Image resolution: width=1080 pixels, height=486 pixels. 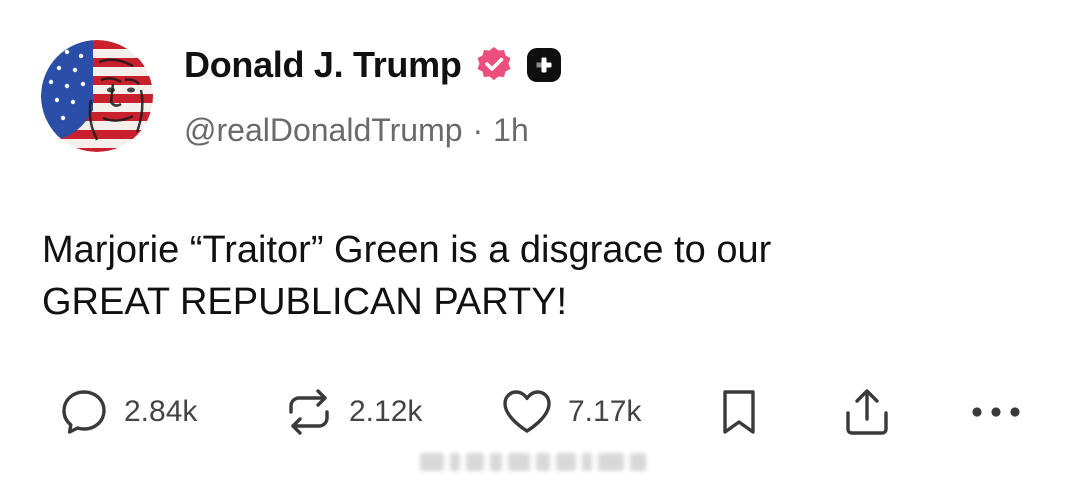 I want to click on repost-icon, so click(x=309, y=412).